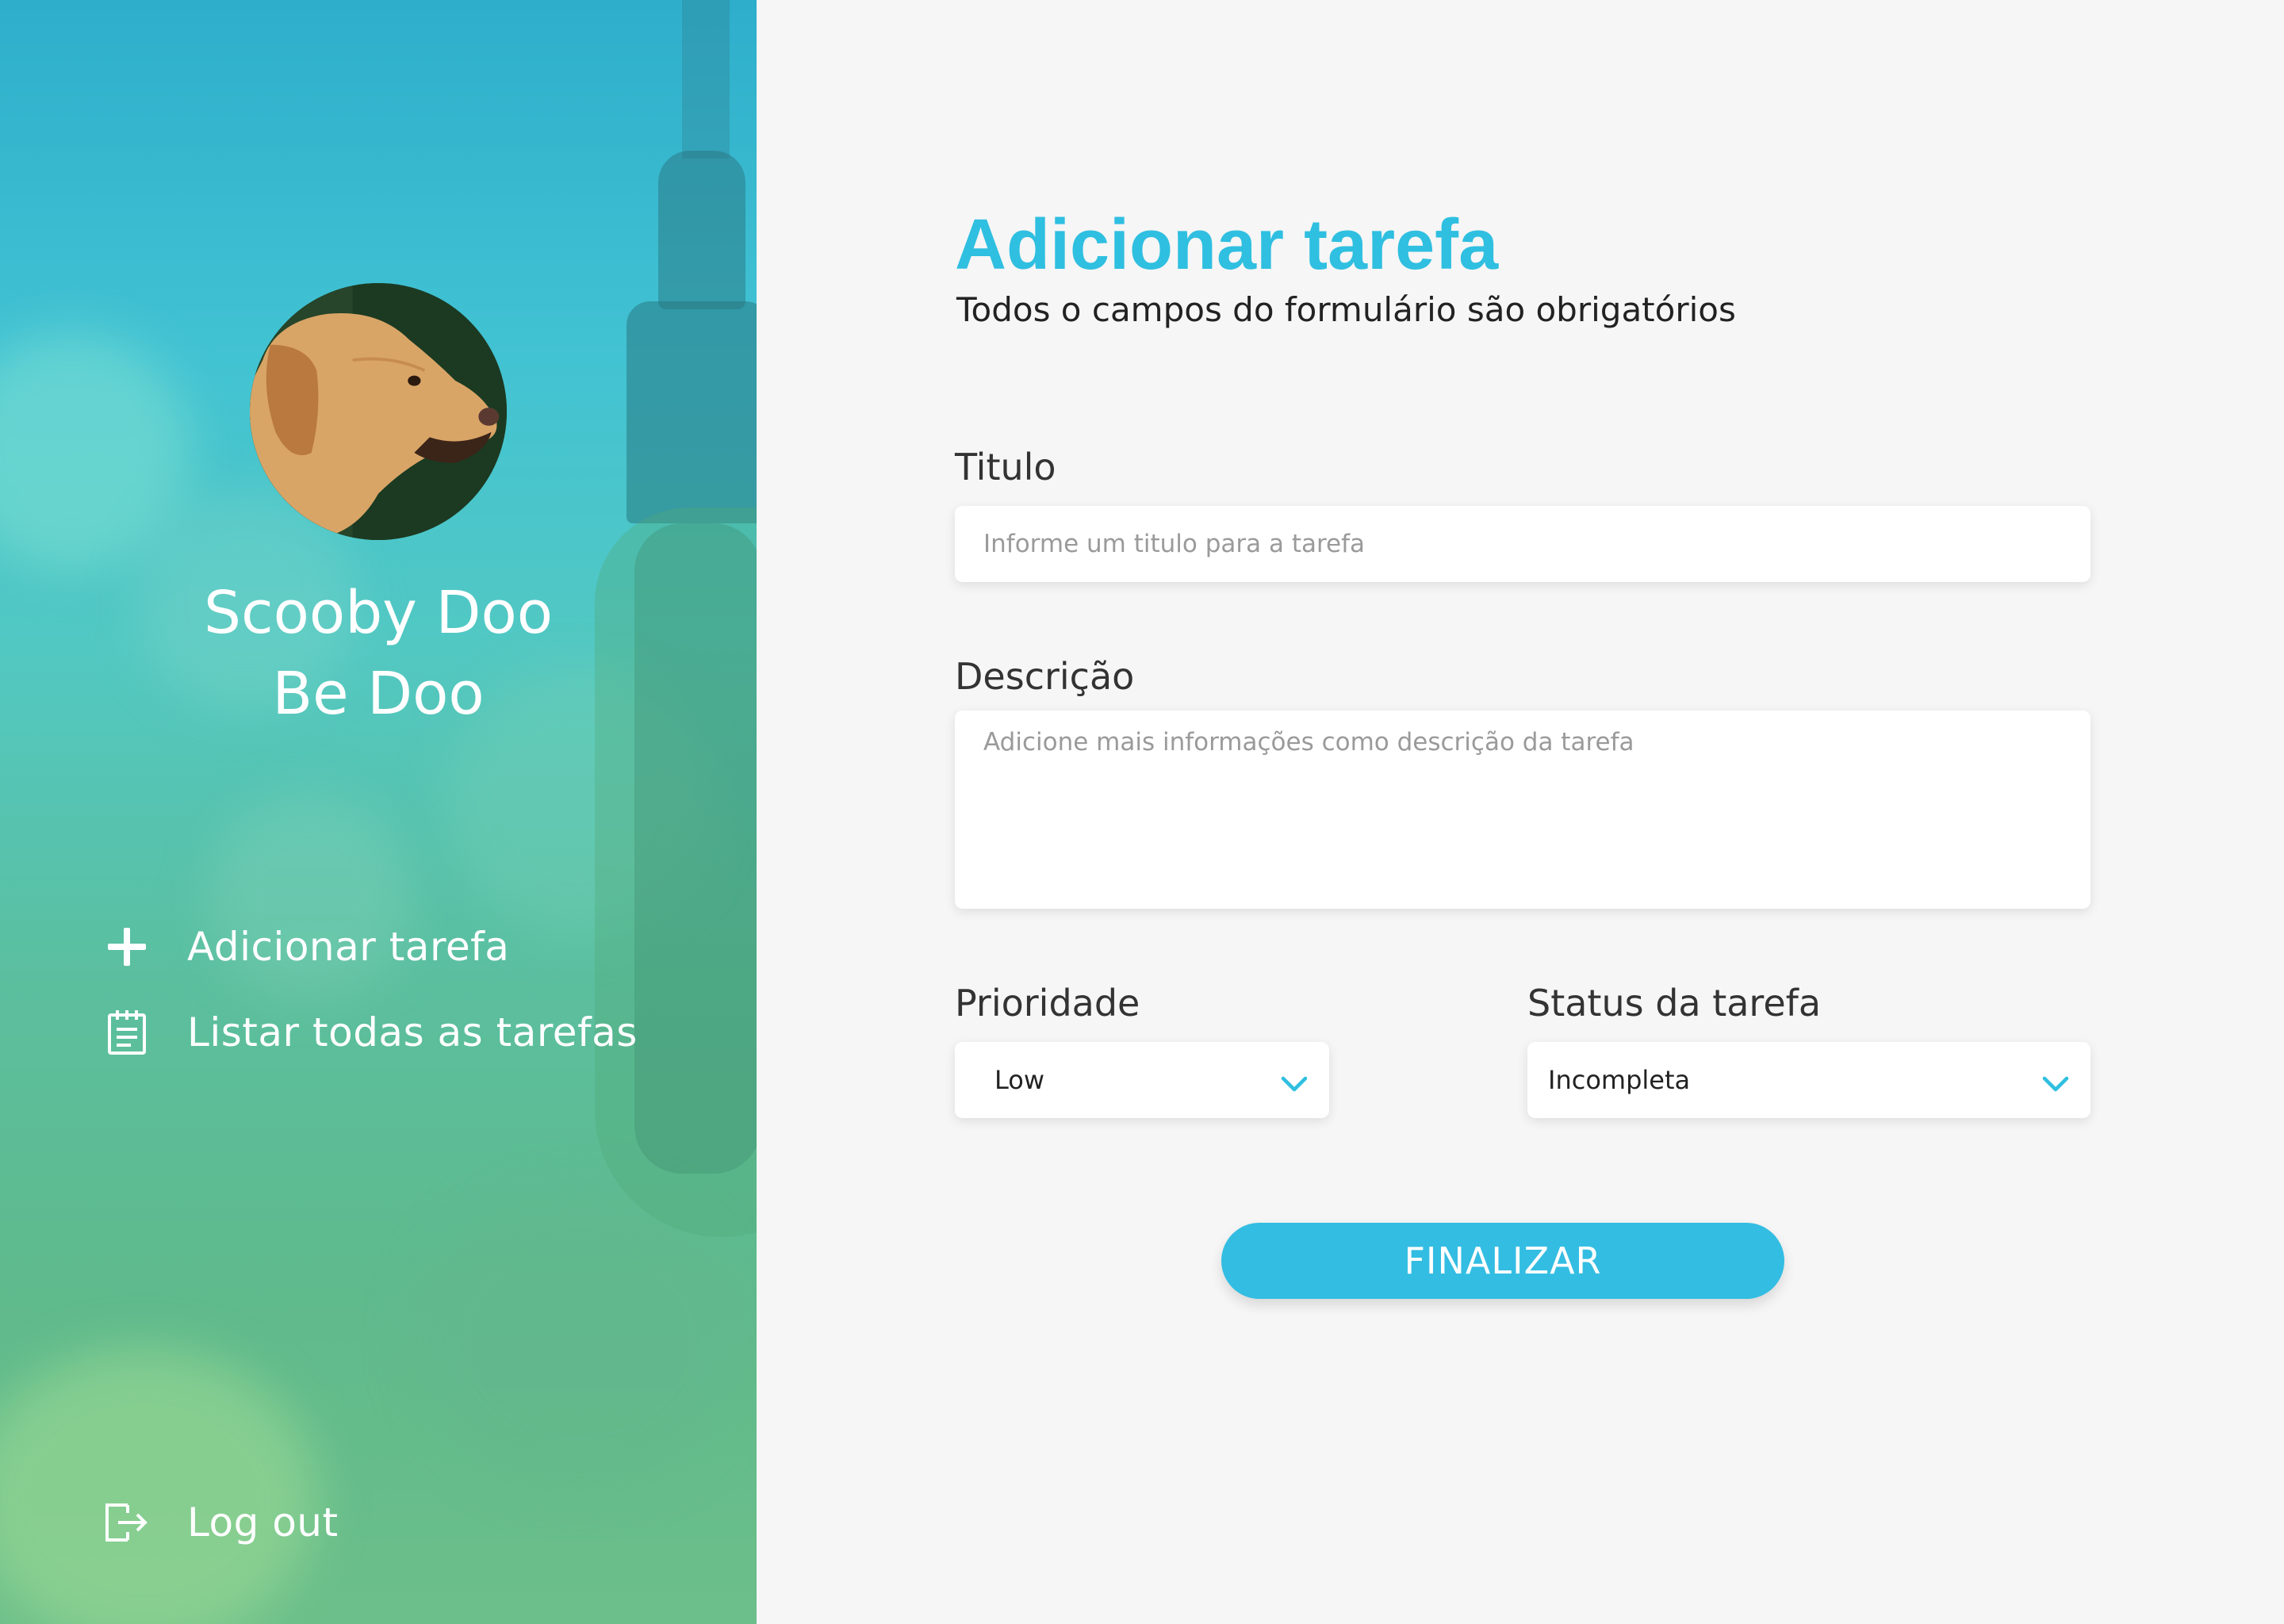  Describe the element at coordinates (127, 1522) in the screenshot. I see `logout-icon` at that location.